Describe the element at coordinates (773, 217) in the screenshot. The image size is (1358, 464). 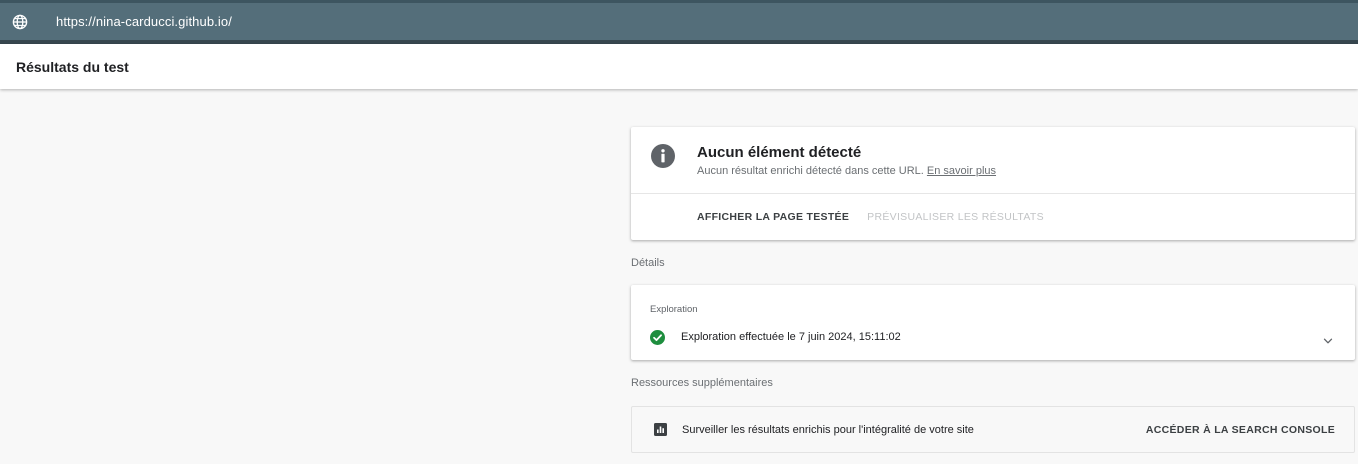
I see `show-tested-page-button: AFFICHER LA PAGE TESTÉE` at that location.